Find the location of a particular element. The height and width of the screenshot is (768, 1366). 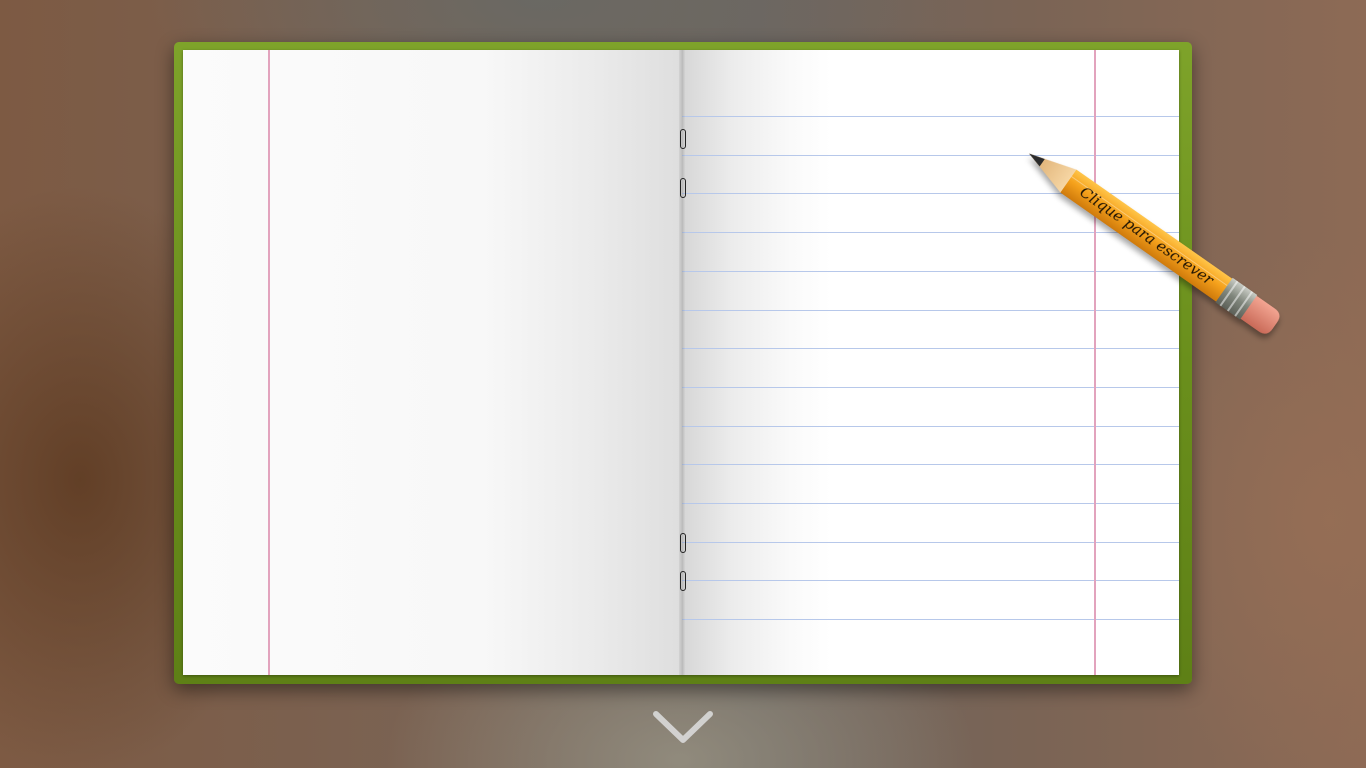

chevron-down-icon is located at coordinates (683, 727).